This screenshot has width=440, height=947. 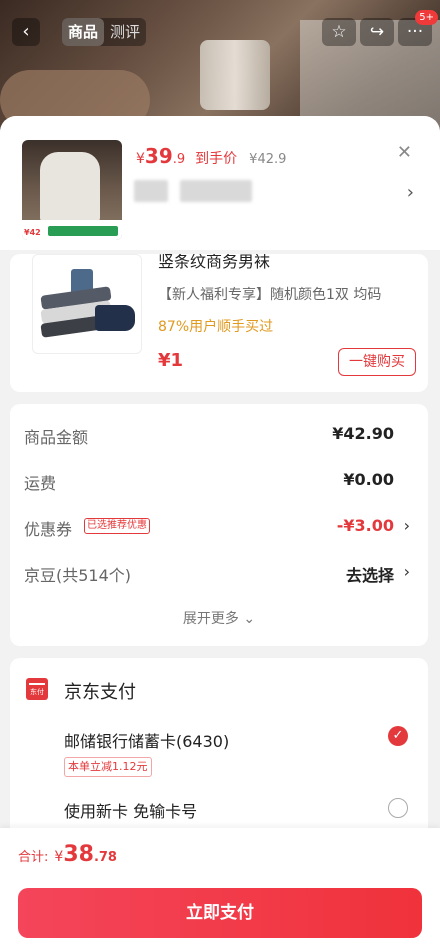 What do you see at coordinates (48, 529) in the screenshot?
I see `row-label: 优惠券` at bounding box center [48, 529].